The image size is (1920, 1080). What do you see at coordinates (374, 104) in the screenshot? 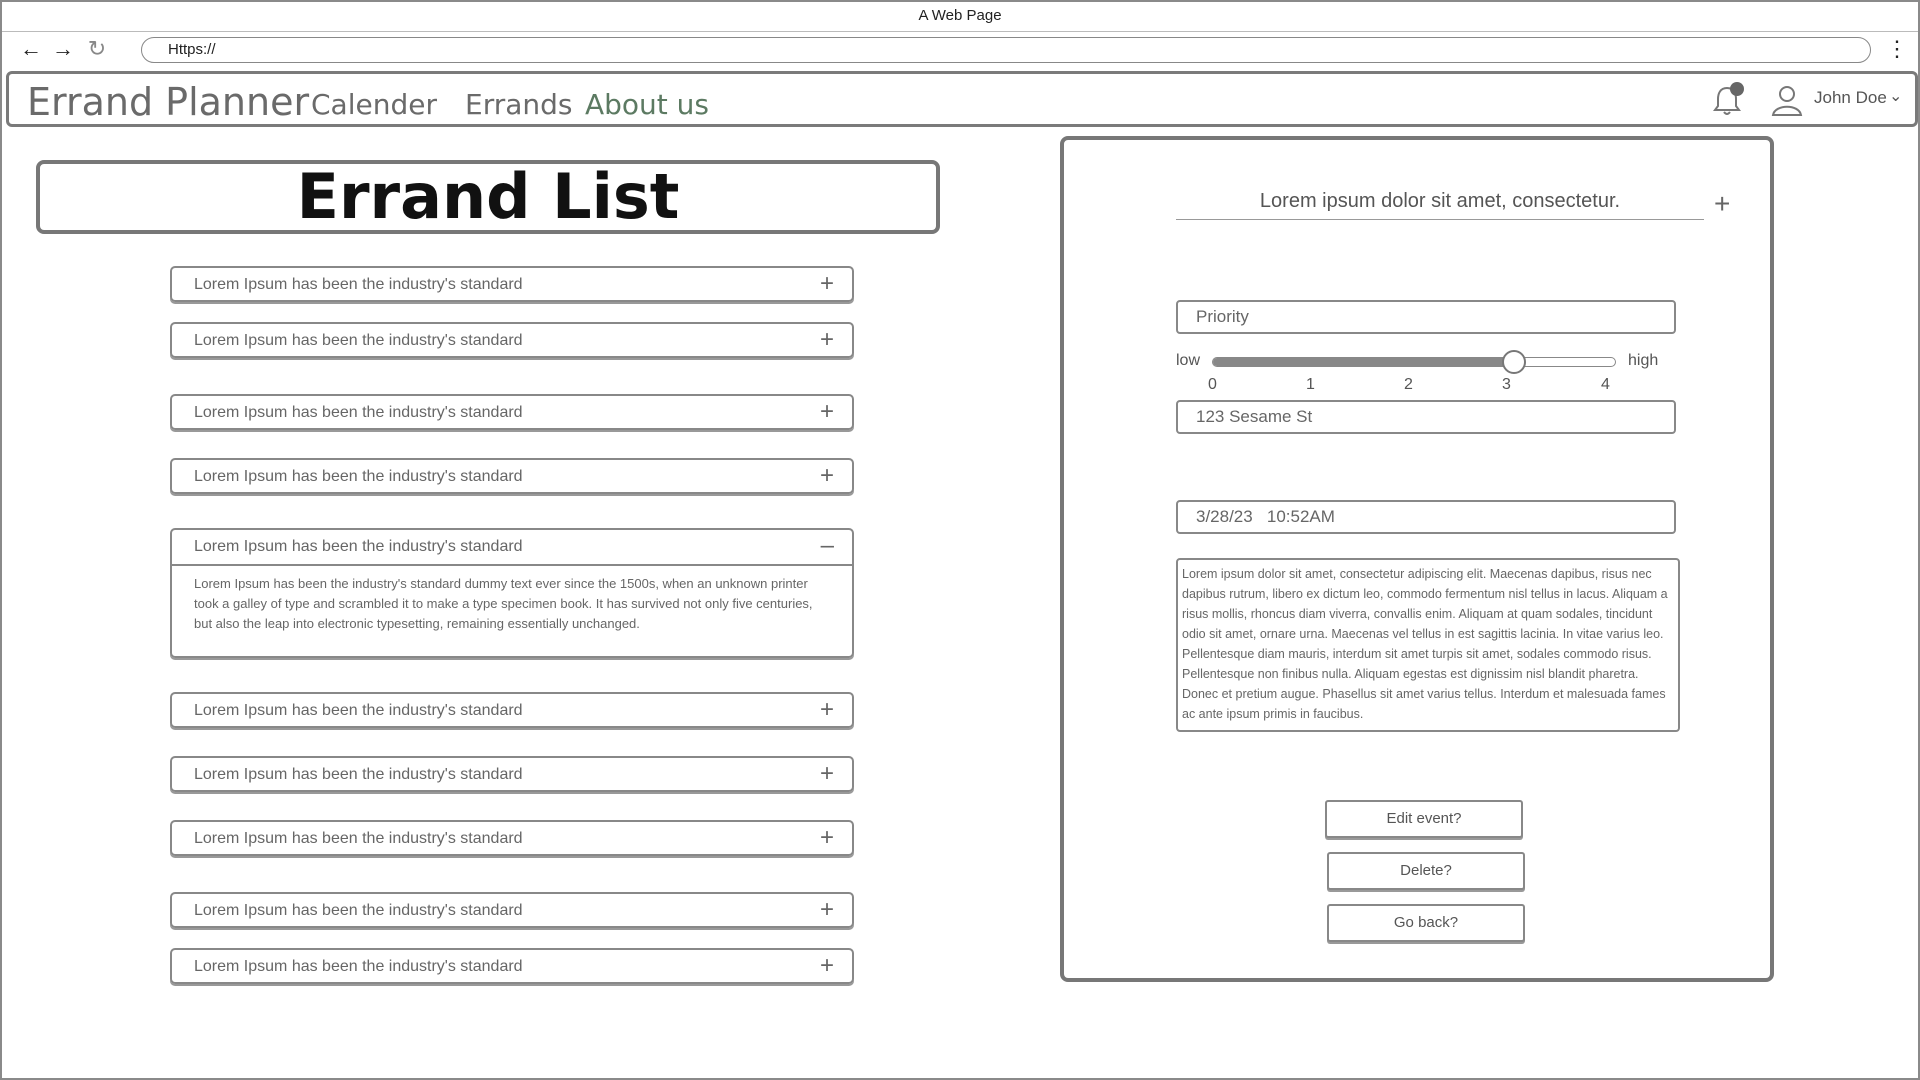
I see `nav-calender: Calender` at bounding box center [374, 104].